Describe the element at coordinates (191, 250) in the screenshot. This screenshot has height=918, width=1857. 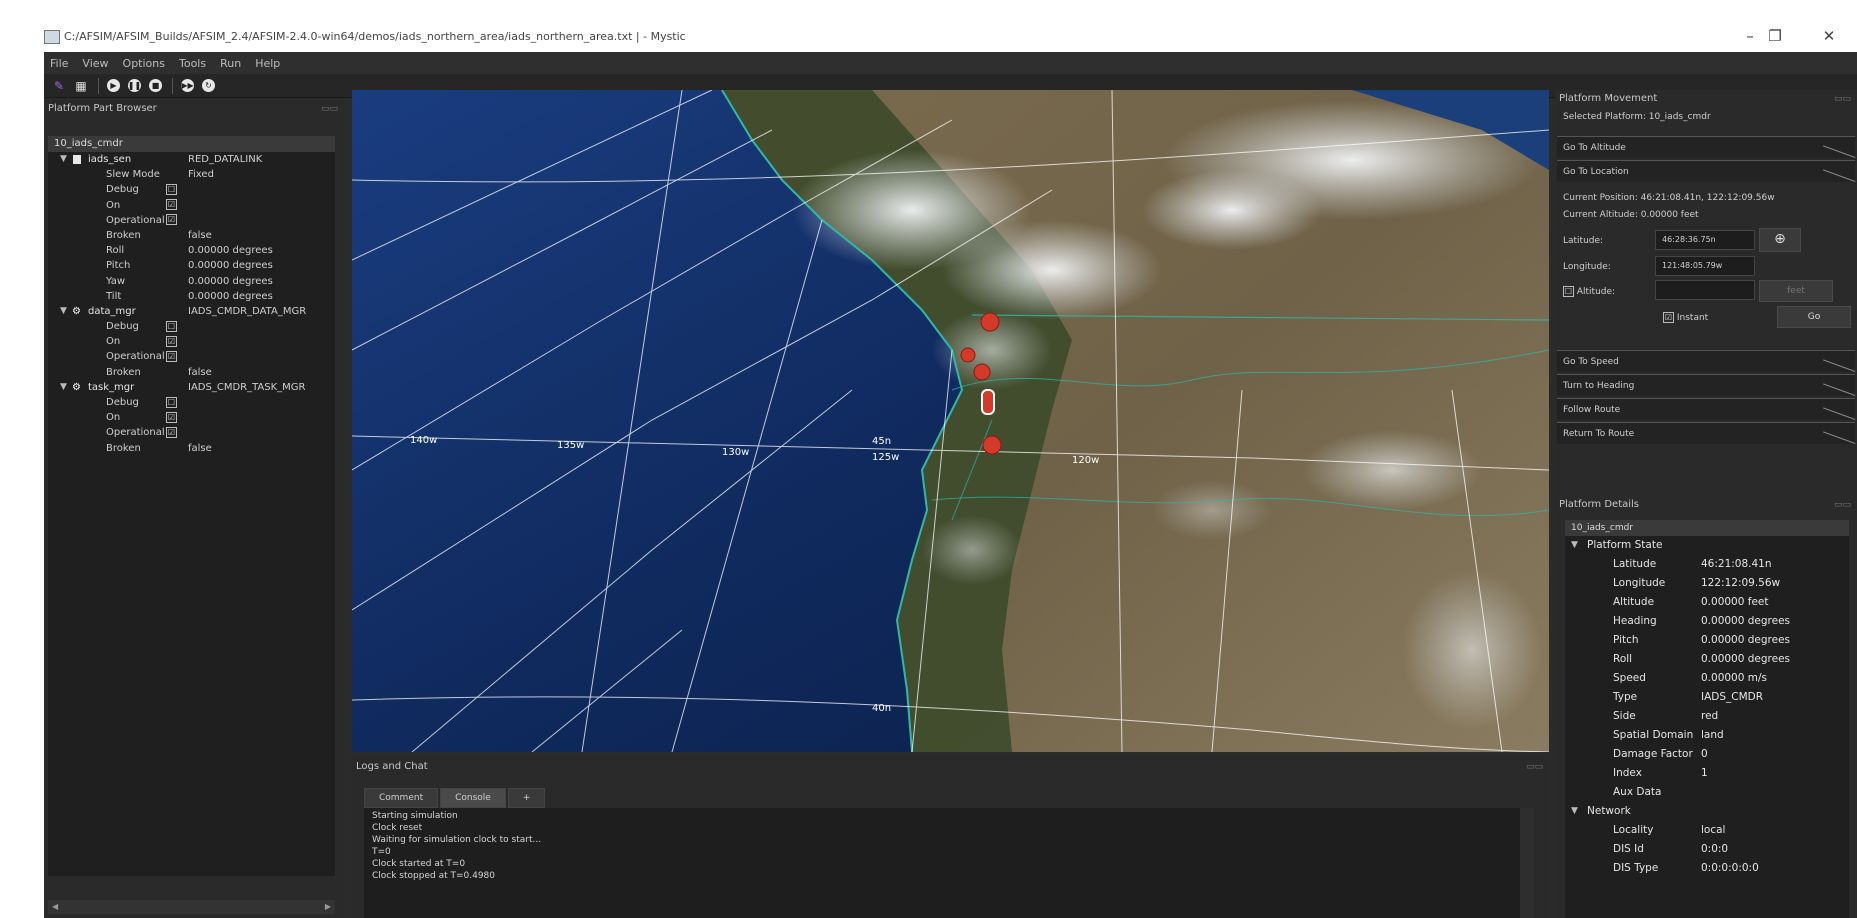
I see `tree-row: Roll 0.00000 degrees` at that location.